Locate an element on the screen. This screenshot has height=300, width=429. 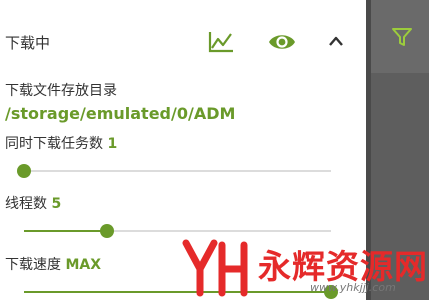
concurrent-tasks-value: 1 is located at coordinates (112, 144).